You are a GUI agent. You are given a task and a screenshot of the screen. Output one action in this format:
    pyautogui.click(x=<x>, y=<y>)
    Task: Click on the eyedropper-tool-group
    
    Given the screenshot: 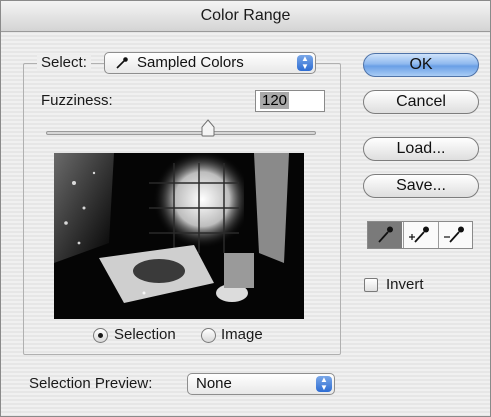 What is the action you would take?
    pyautogui.click(x=420, y=235)
    